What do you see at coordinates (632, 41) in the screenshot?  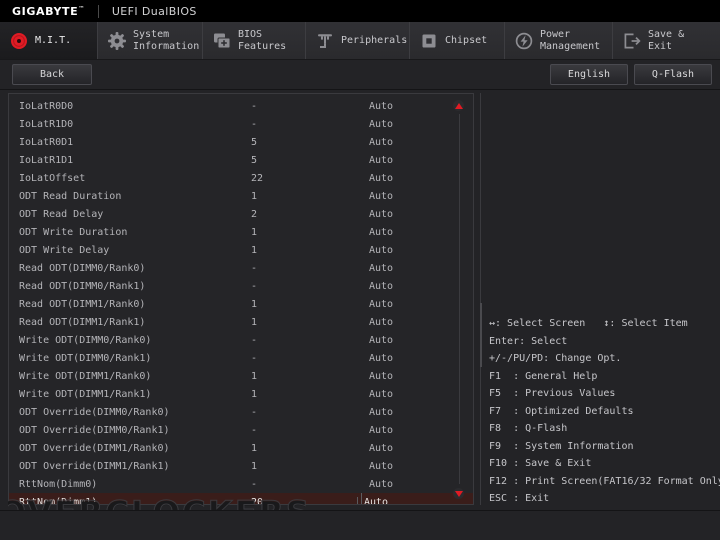 I see `exit-arrow-icon` at bounding box center [632, 41].